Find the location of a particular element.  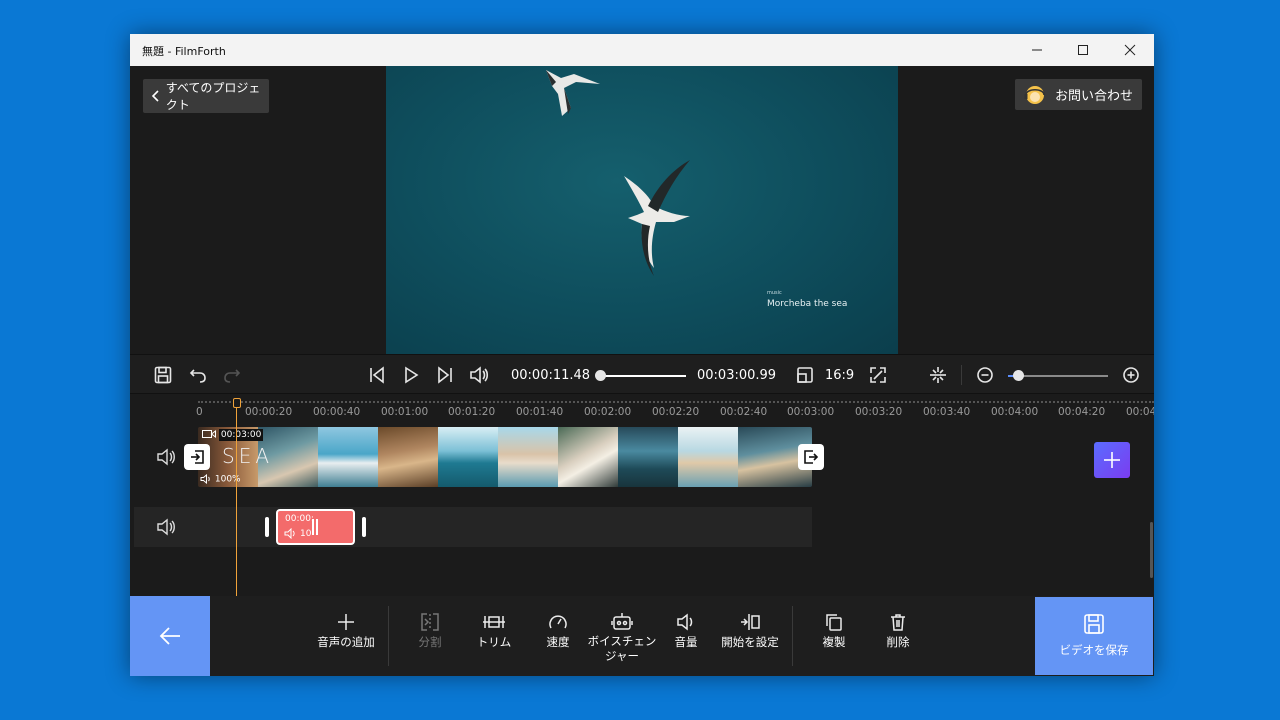

all-projects-button: すべてのプロジェクト is located at coordinates (206, 96).